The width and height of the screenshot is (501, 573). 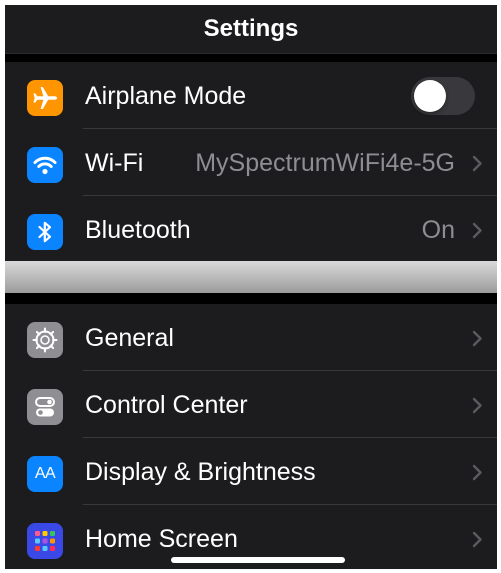 What do you see at coordinates (258, 560) in the screenshot?
I see `home-indicator` at bounding box center [258, 560].